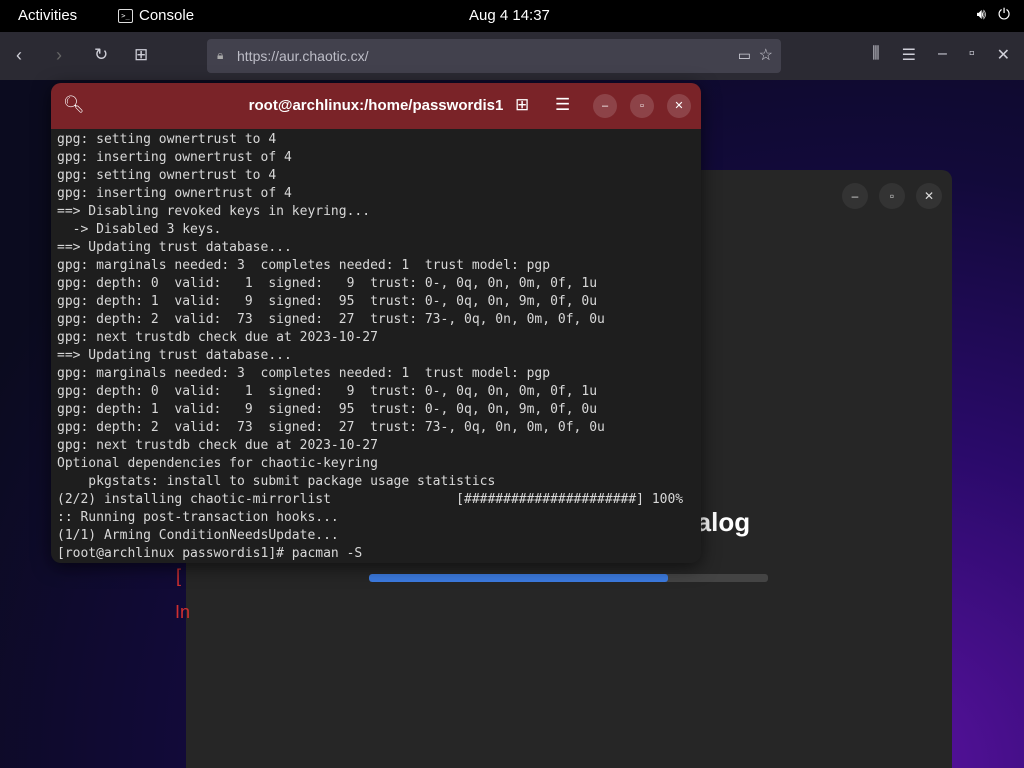  Describe the element at coordinates (179, 576) in the screenshot. I see `red-text-fragment: [` at that location.